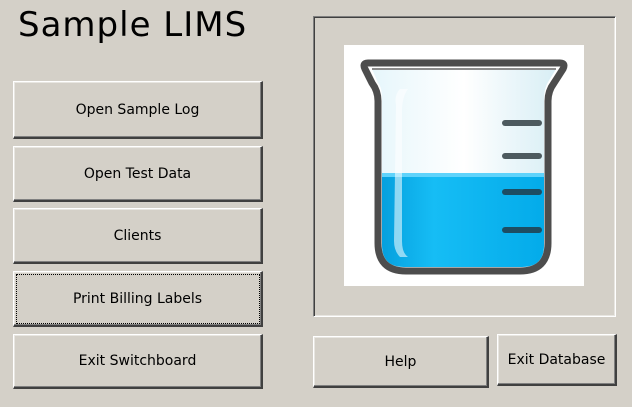 This screenshot has width=632, height=407. What do you see at coordinates (138, 236) in the screenshot?
I see `clients-button: Clients` at bounding box center [138, 236].